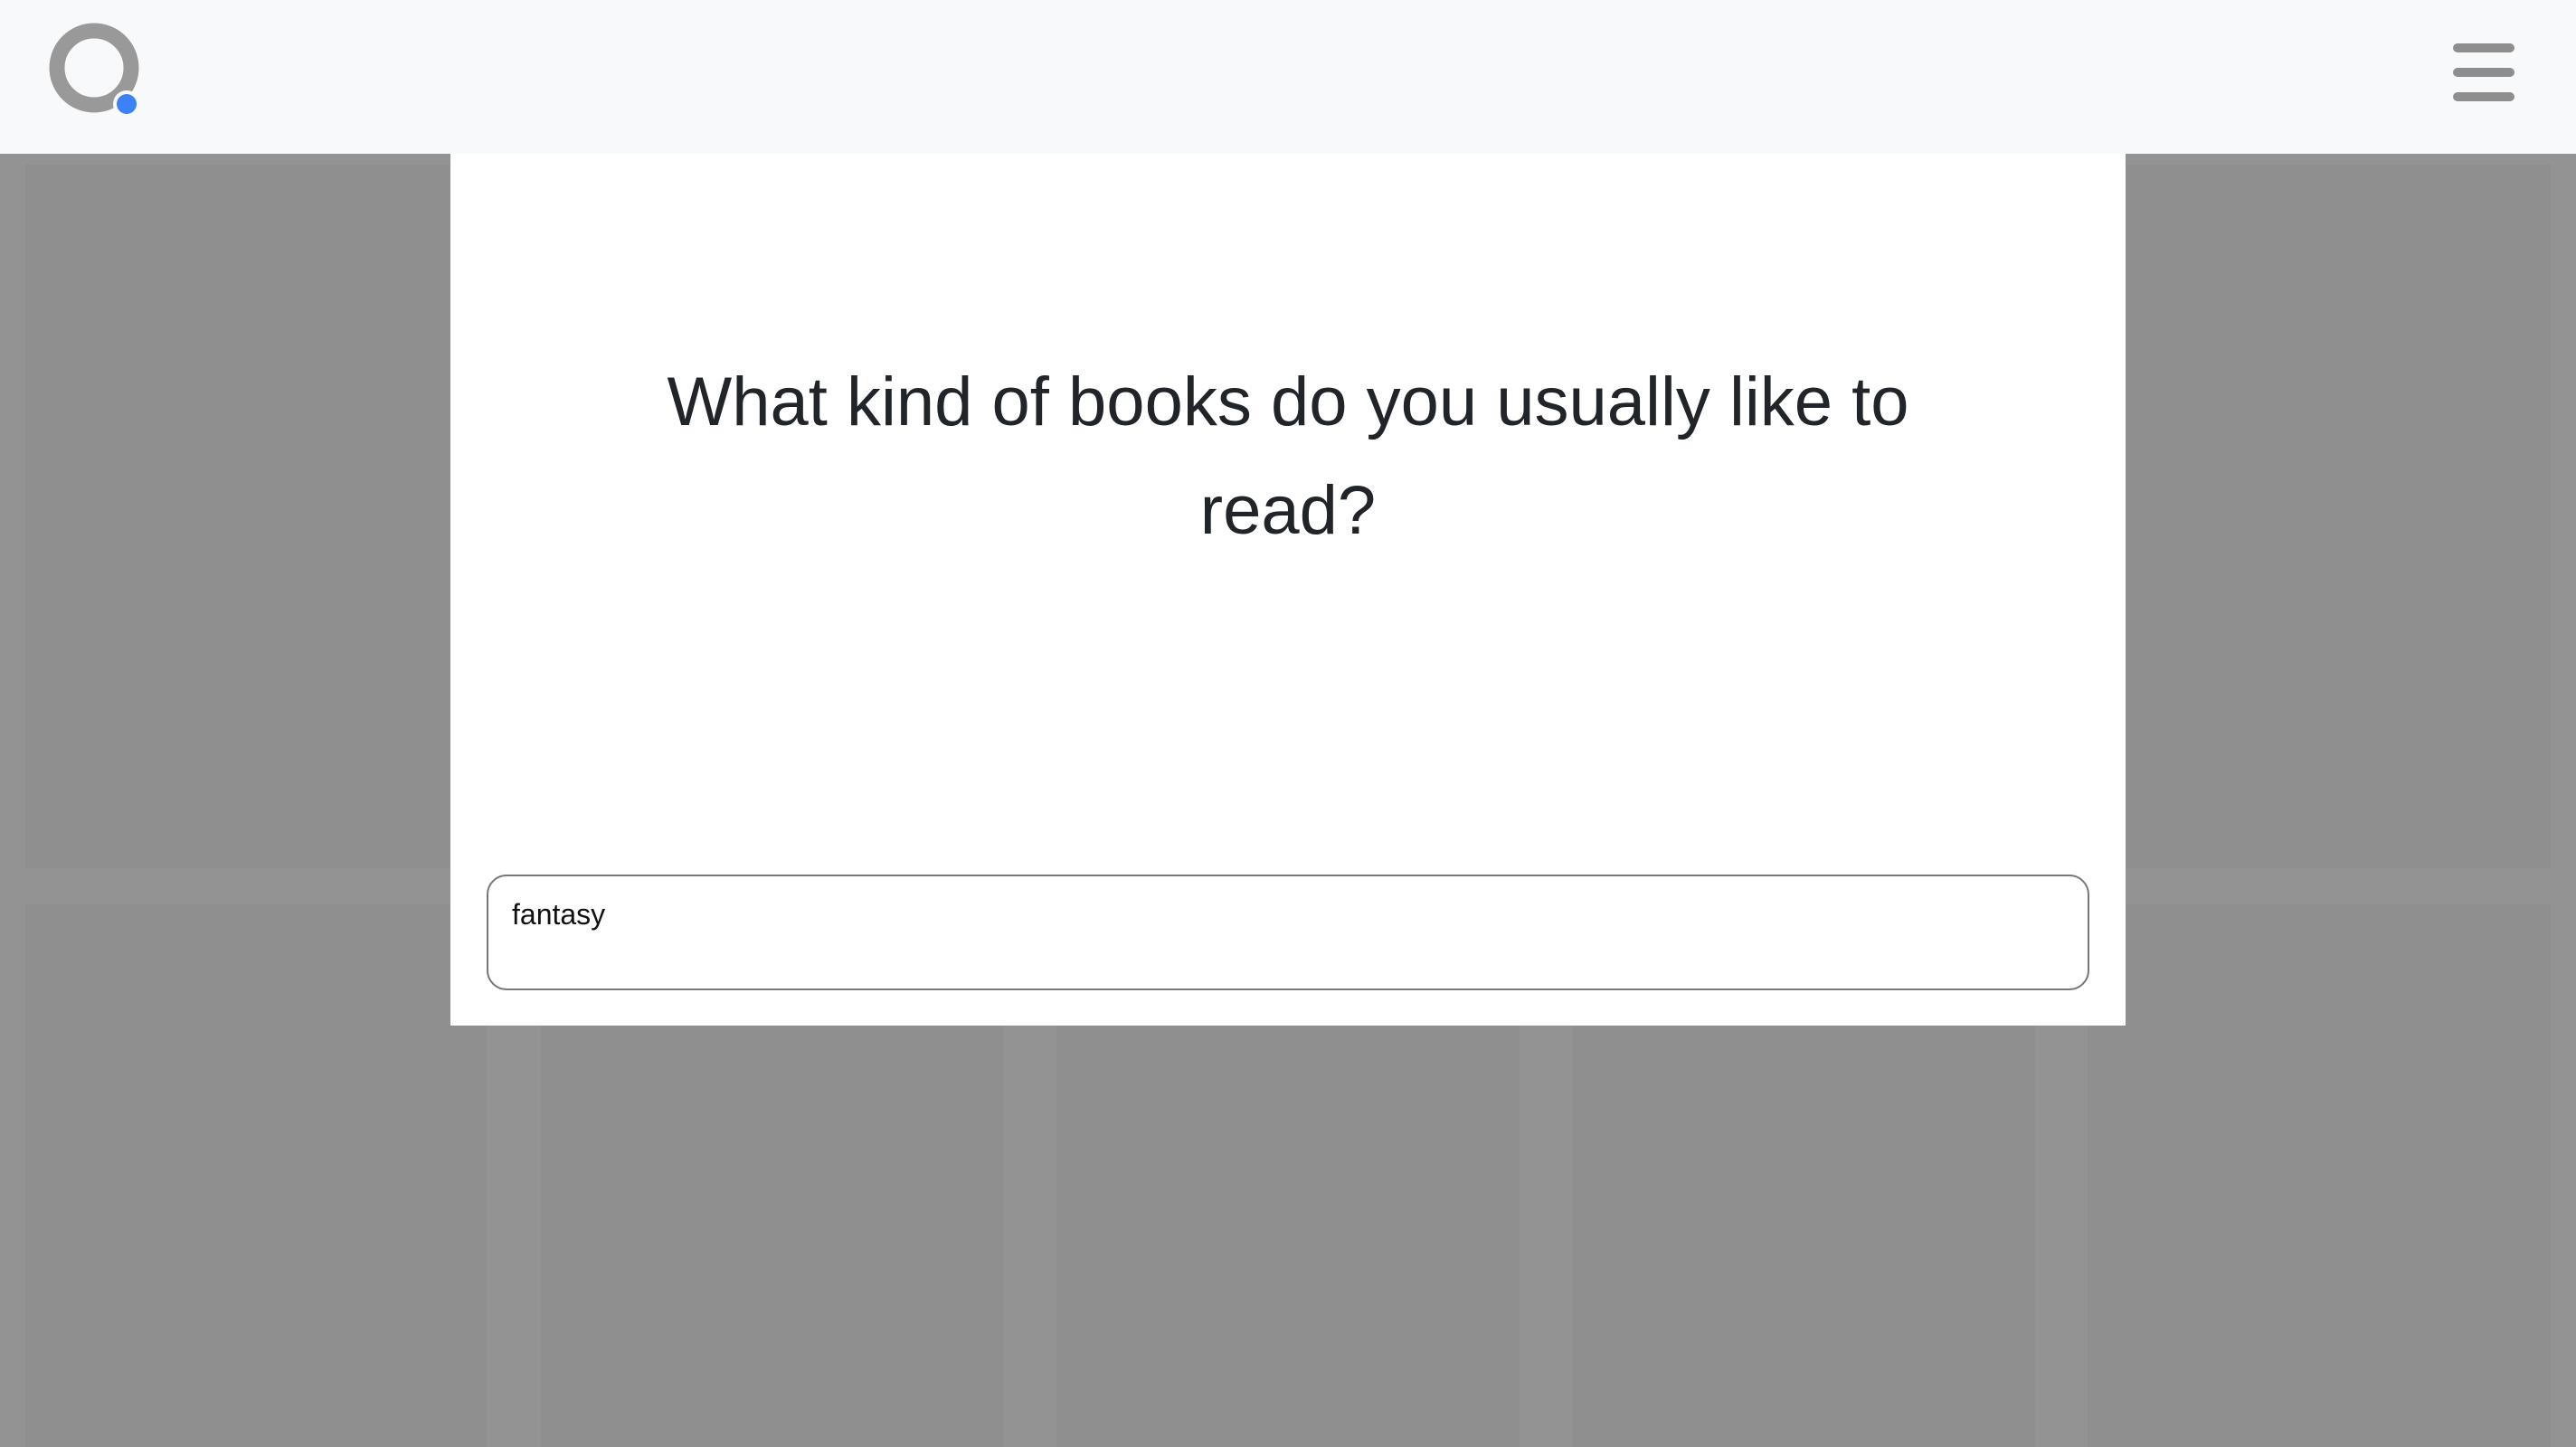  I want to click on answer-input: fantasy, so click(1288, 932).